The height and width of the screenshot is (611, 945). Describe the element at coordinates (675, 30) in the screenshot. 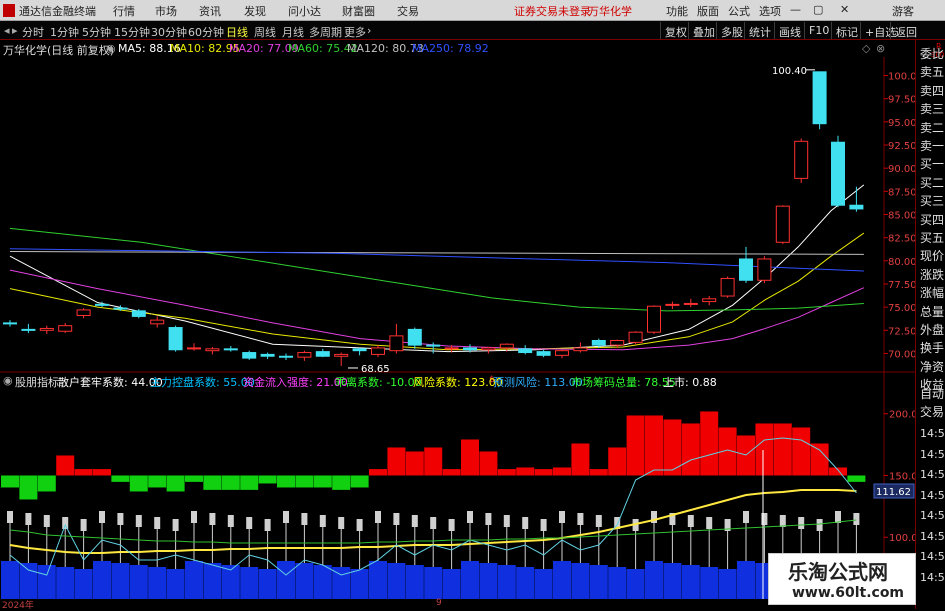

I see `fq-button: 复权` at that location.